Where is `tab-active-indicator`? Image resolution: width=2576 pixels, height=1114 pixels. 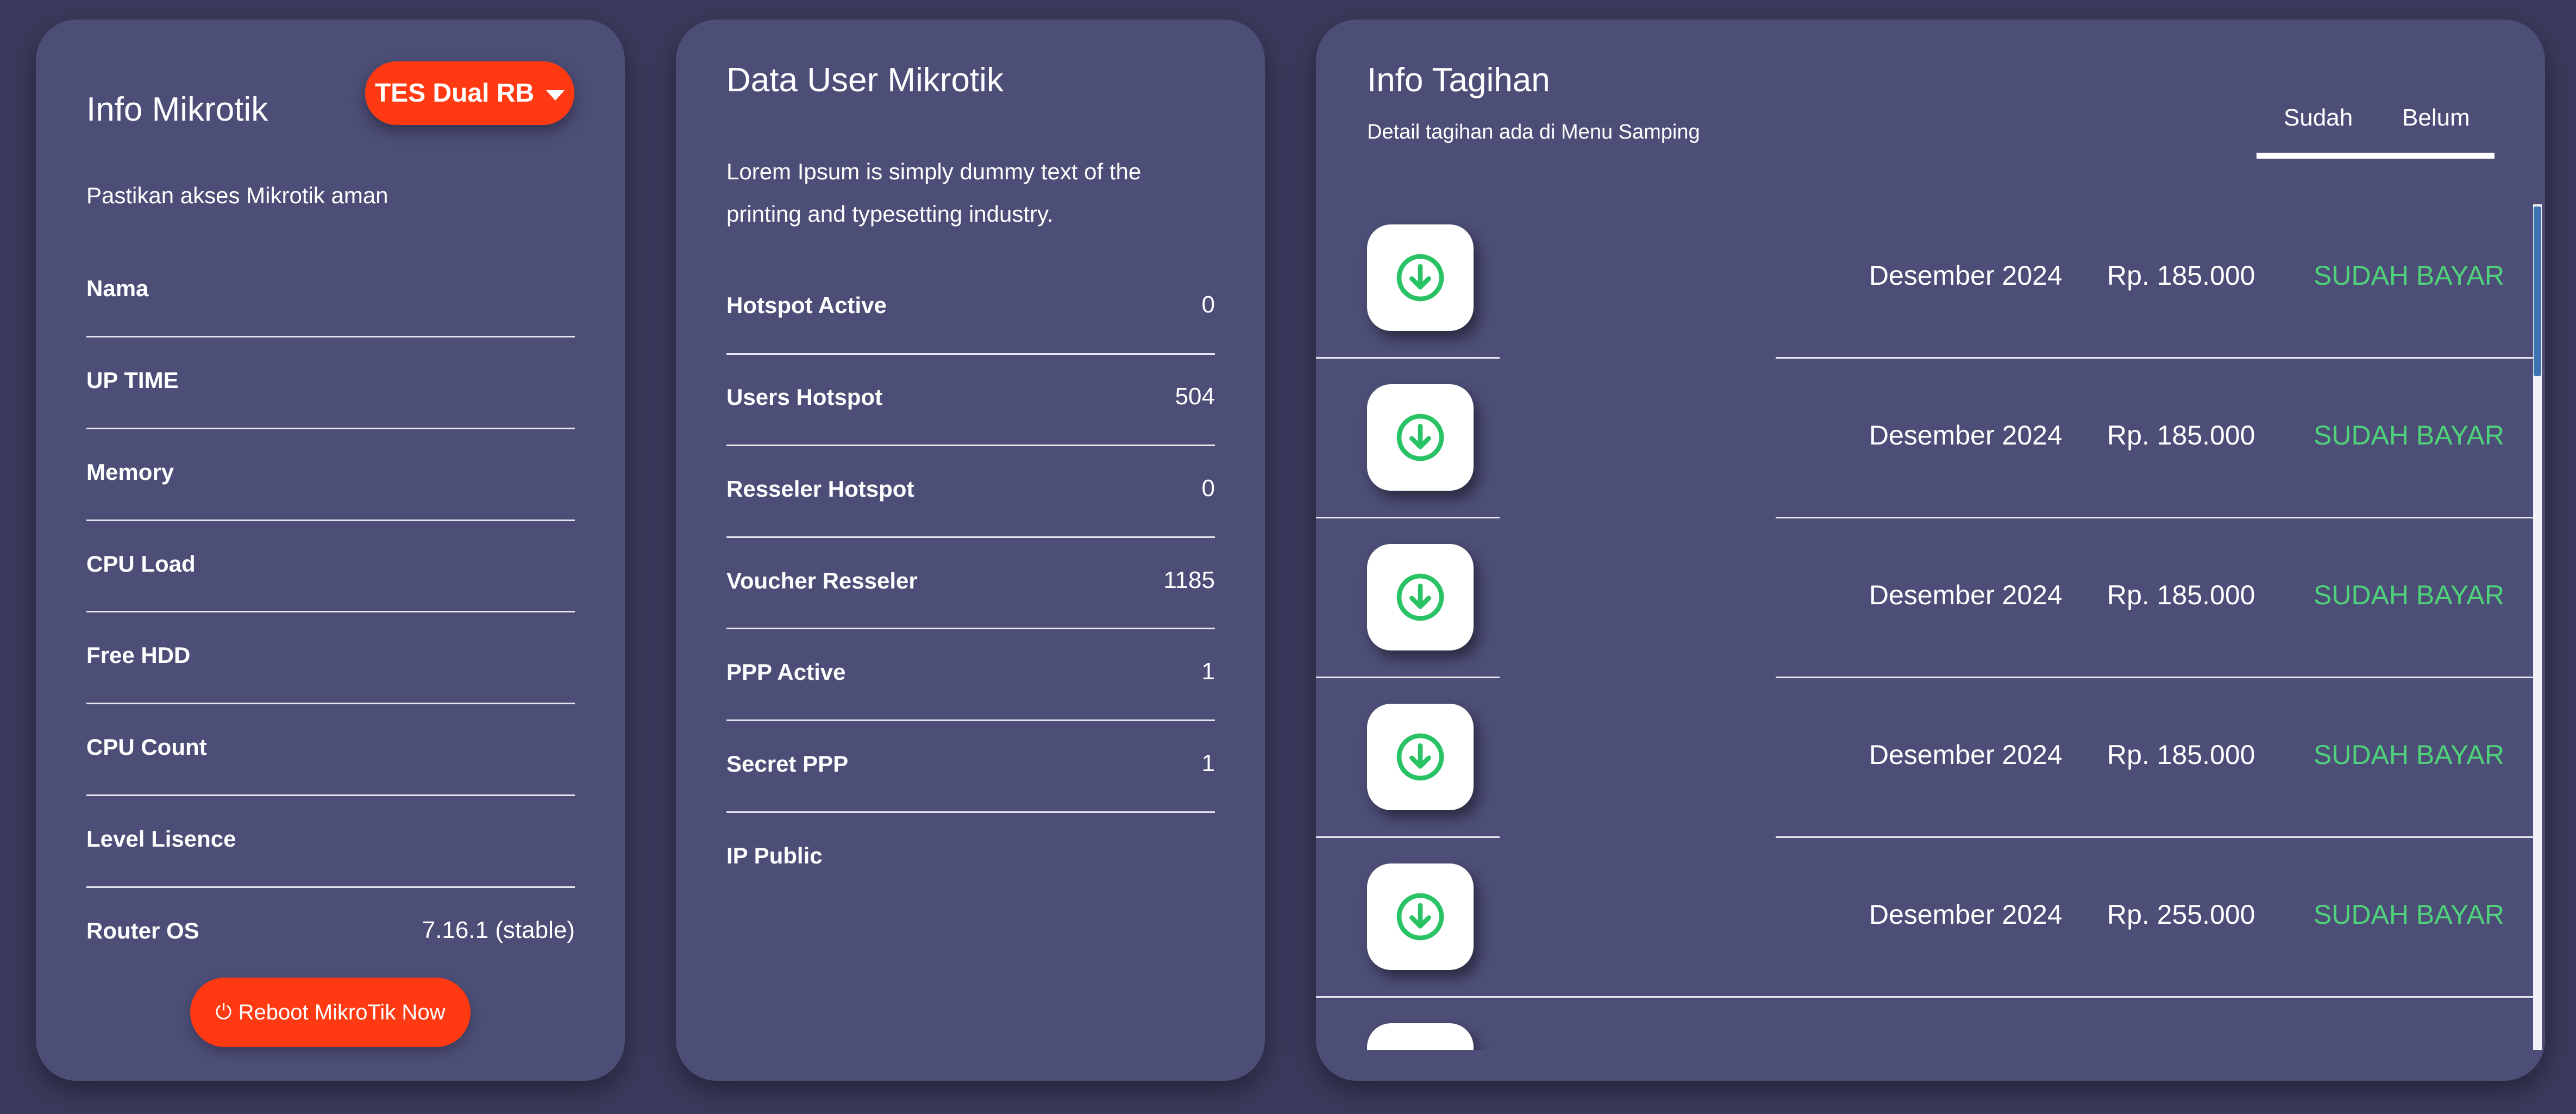
tab-active-indicator is located at coordinates (2375, 156).